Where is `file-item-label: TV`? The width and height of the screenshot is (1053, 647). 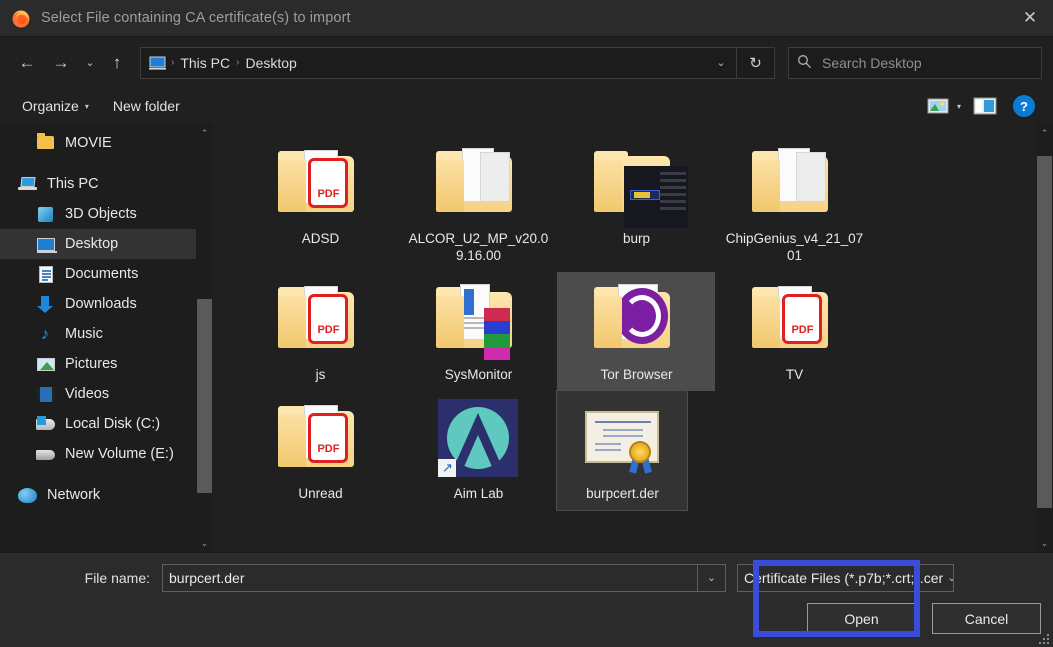 file-item-label: TV is located at coordinates (794, 374).